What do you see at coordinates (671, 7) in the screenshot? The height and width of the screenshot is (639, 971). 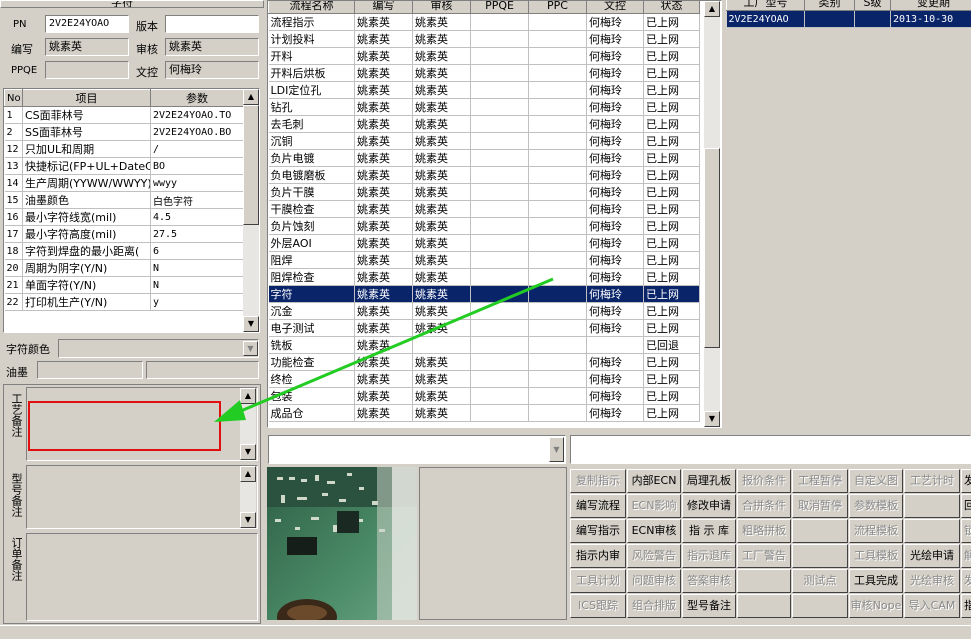 I see `process-header-6: 状态` at bounding box center [671, 7].